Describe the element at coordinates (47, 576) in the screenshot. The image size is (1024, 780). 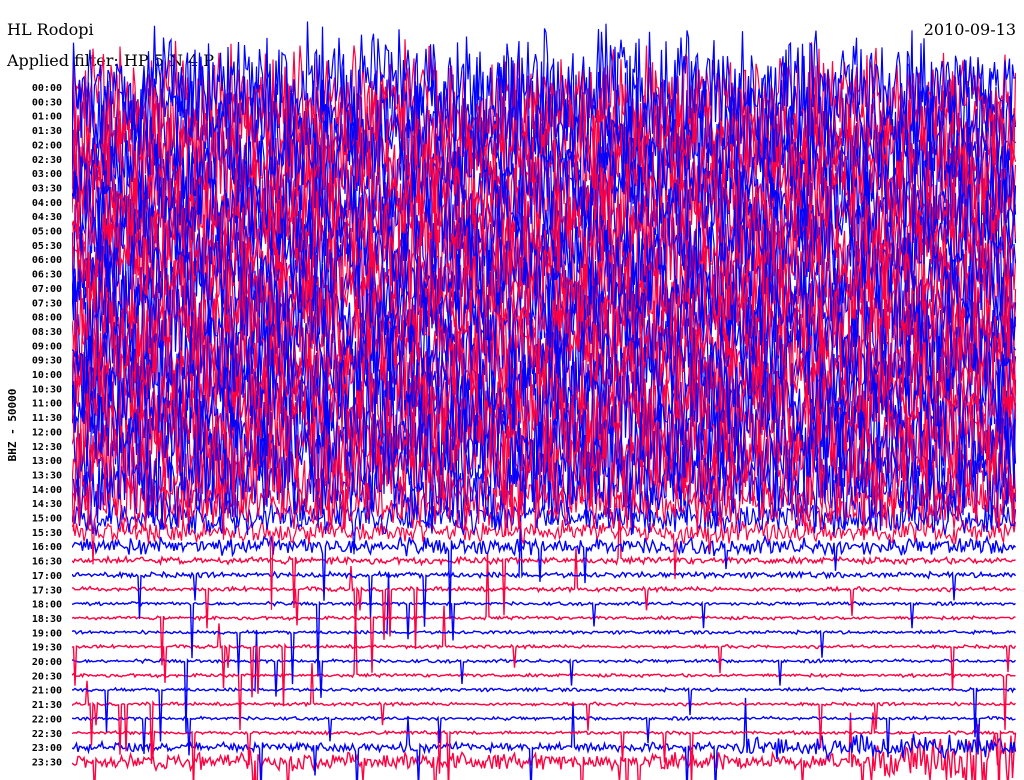
I see `time-tick-label: 17:00` at that location.